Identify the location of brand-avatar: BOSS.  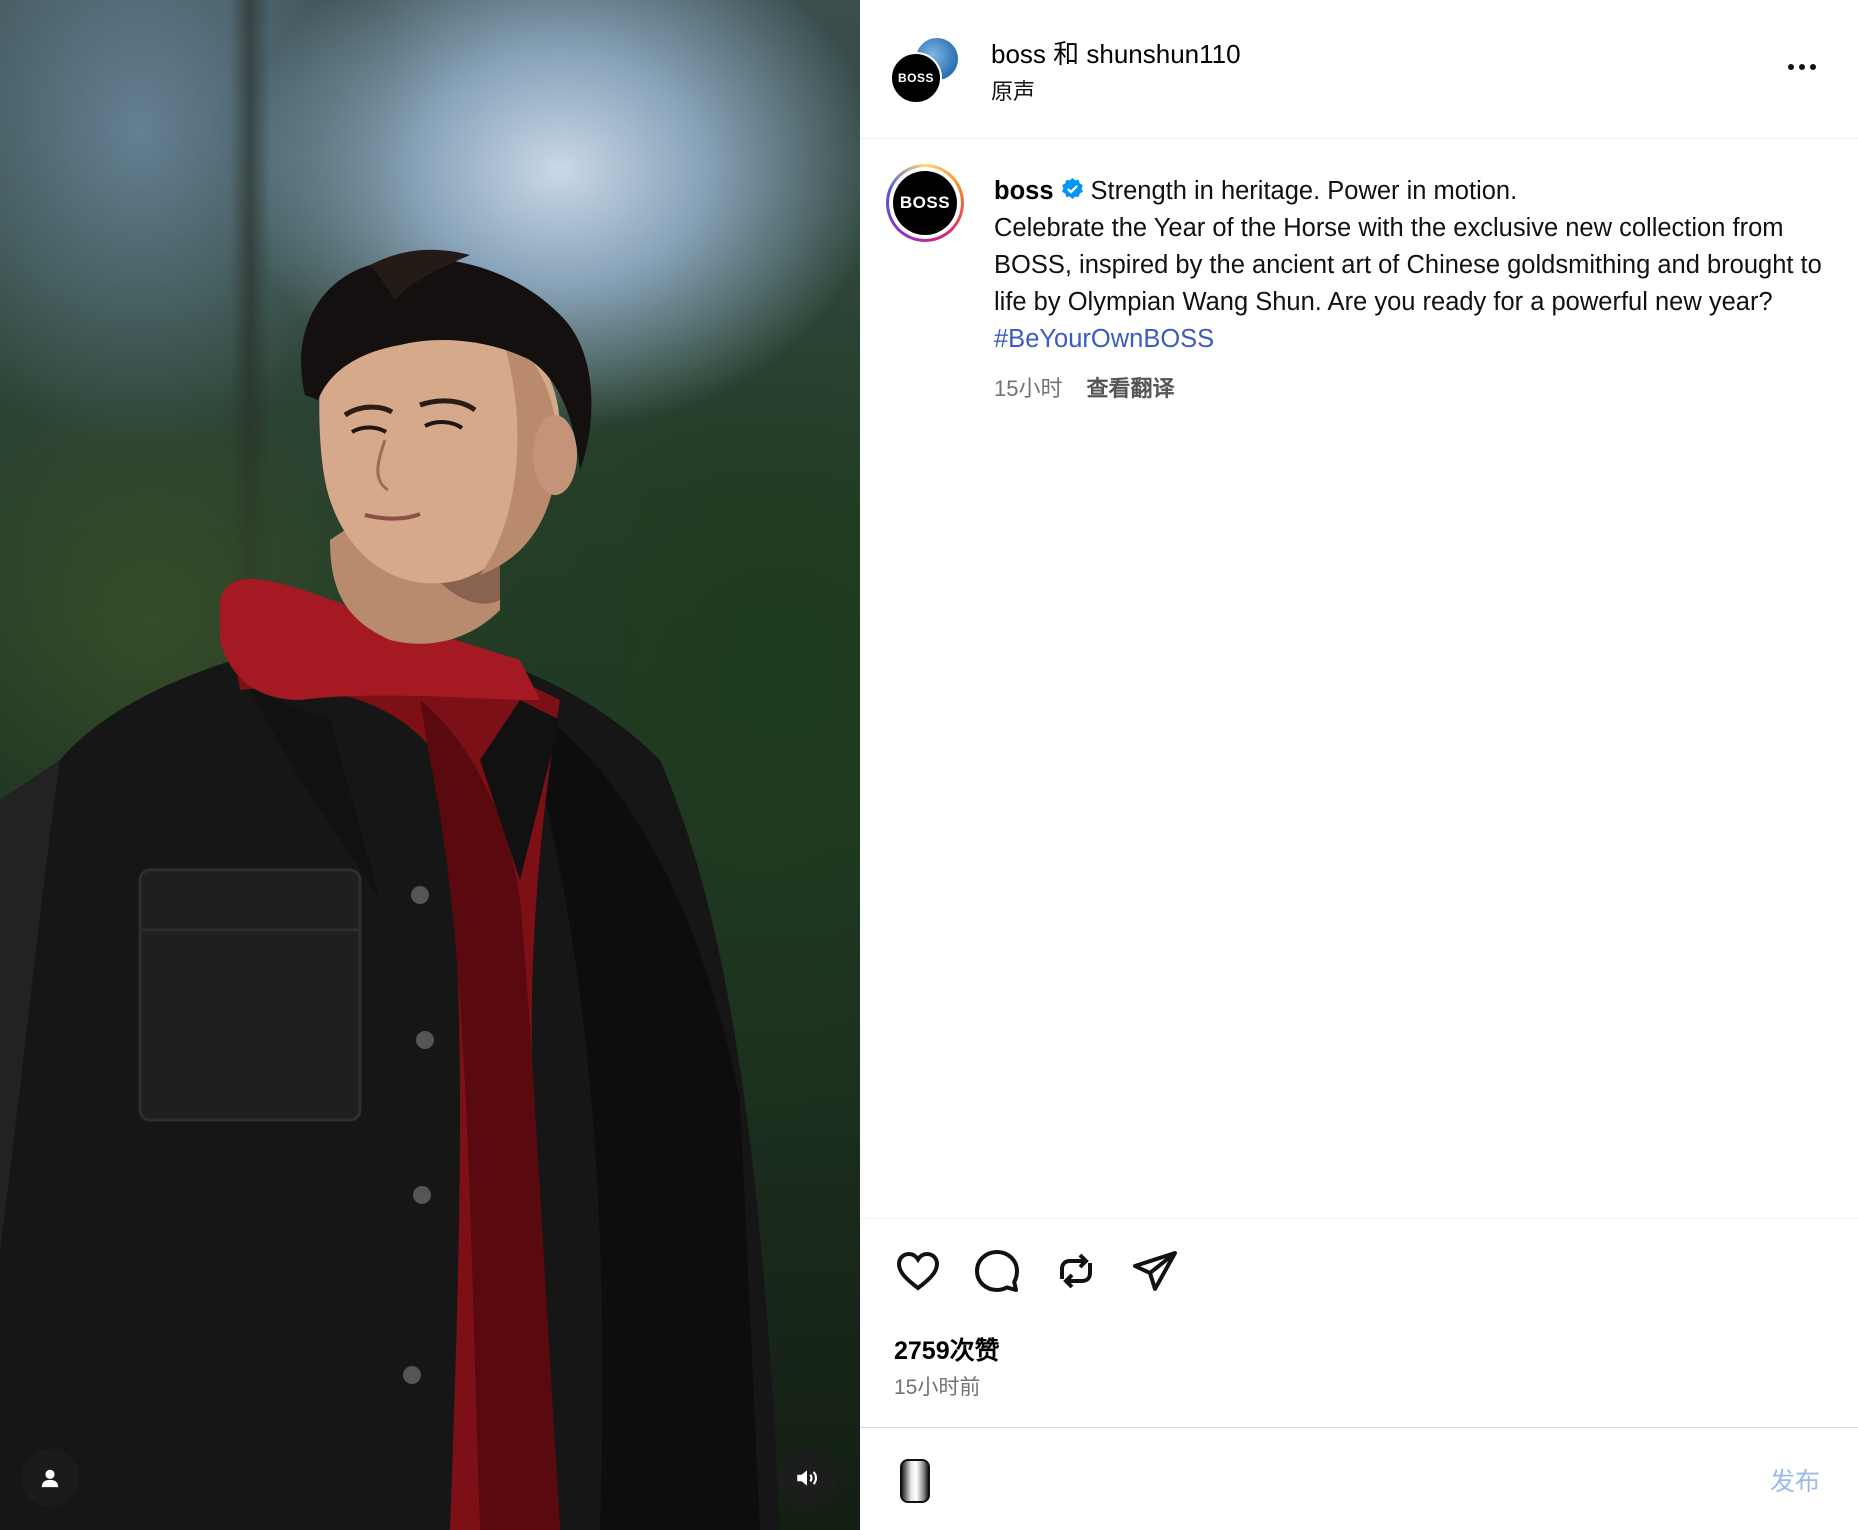
(916, 78).